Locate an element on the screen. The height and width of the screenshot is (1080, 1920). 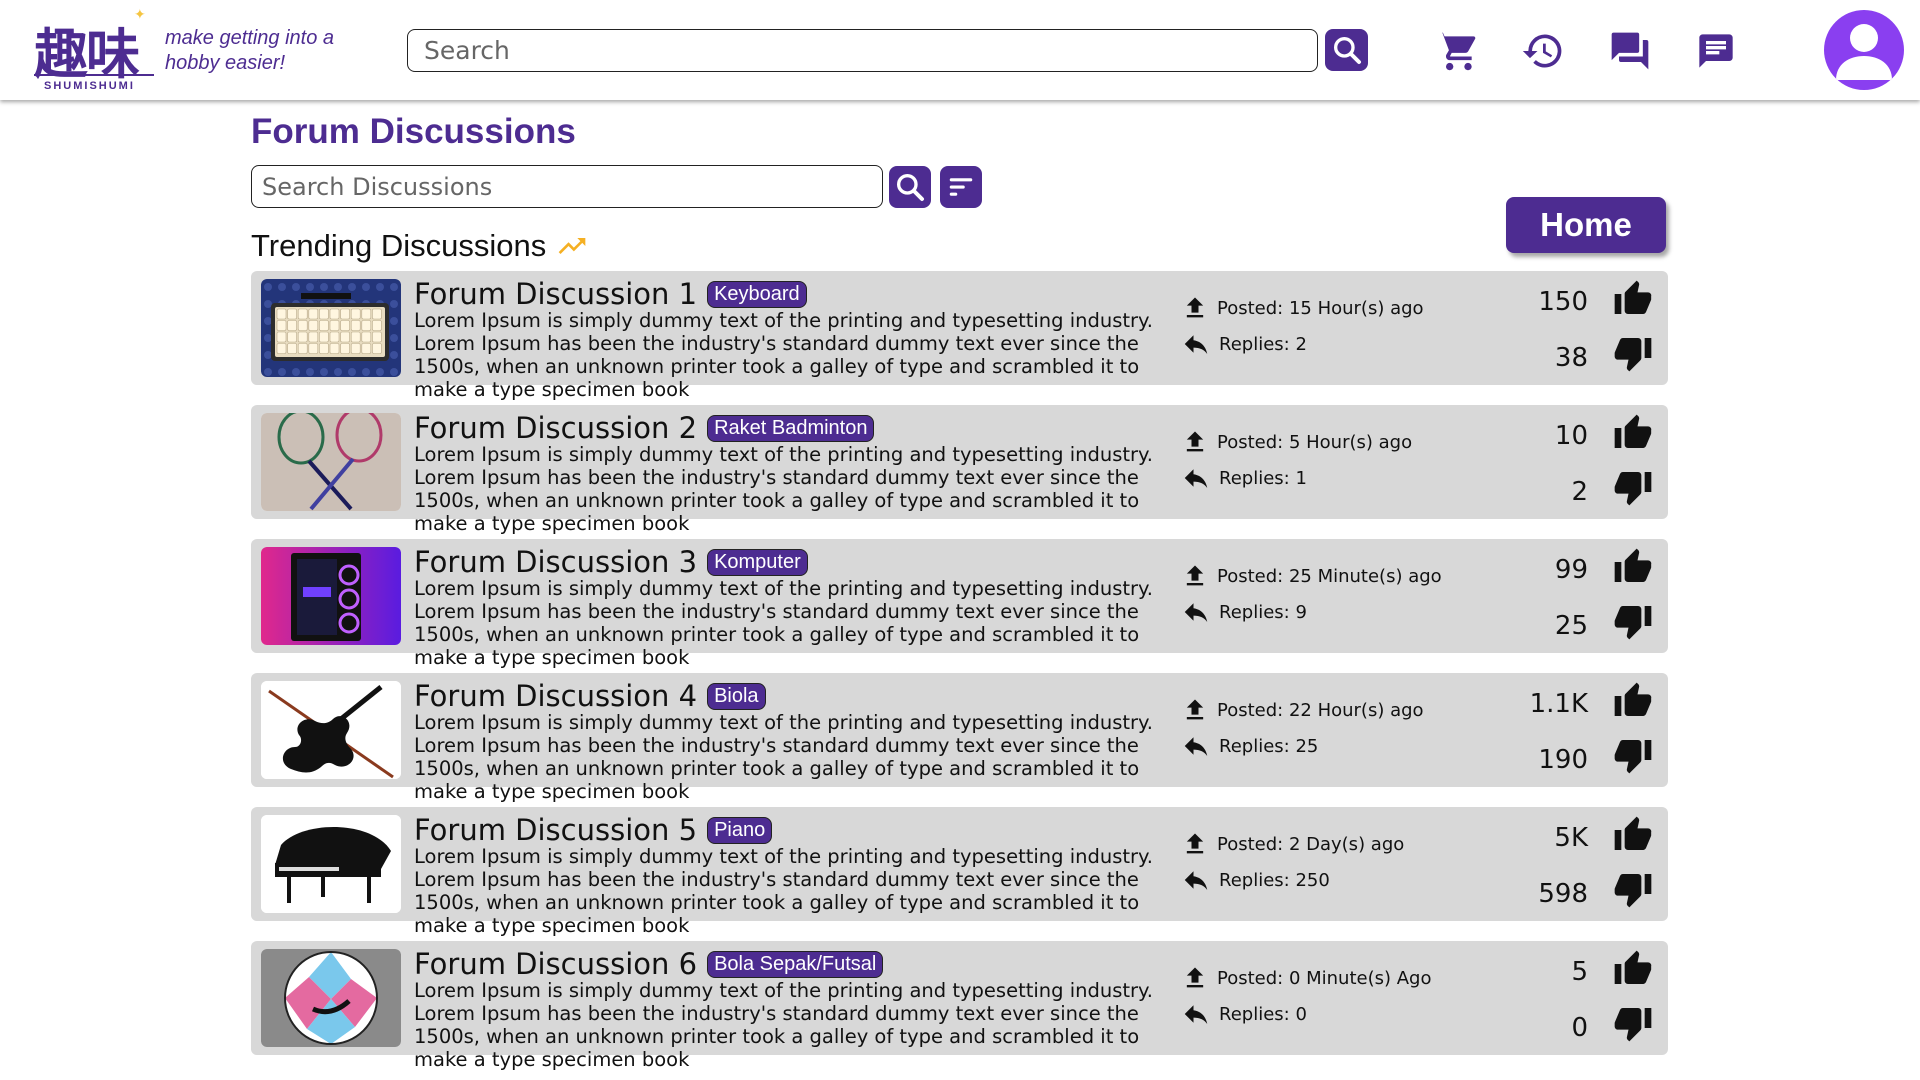
posted-time: Posted: 2 Day(s) ago is located at coordinates (1311, 844).